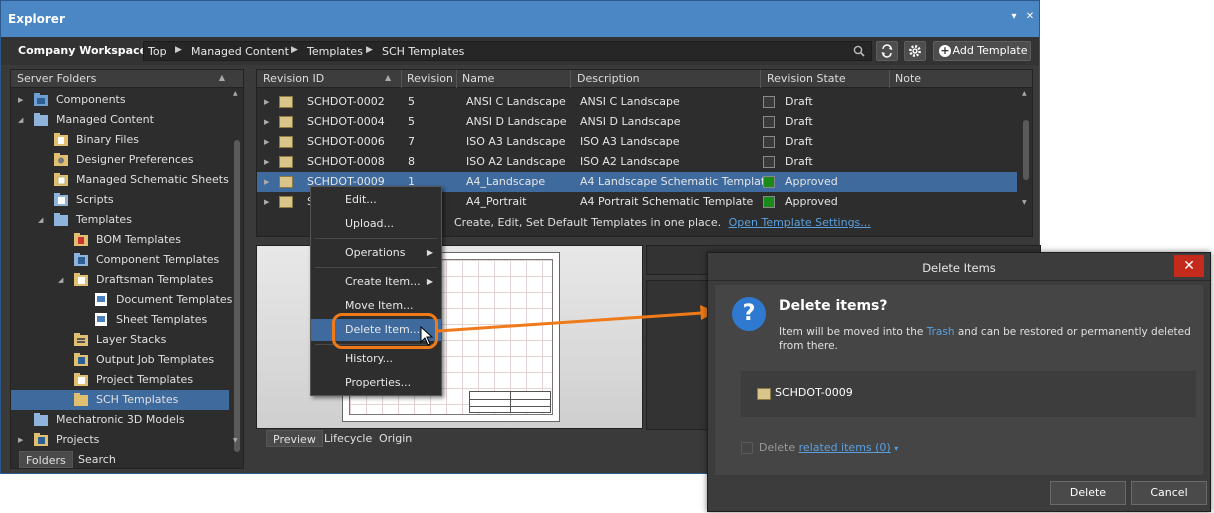 The width and height of the screenshot is (1214, 513). Describe the element at coordinates (120, 140) in the screenshot. I see `tree-item-binary-files: Binary Files` at that location.